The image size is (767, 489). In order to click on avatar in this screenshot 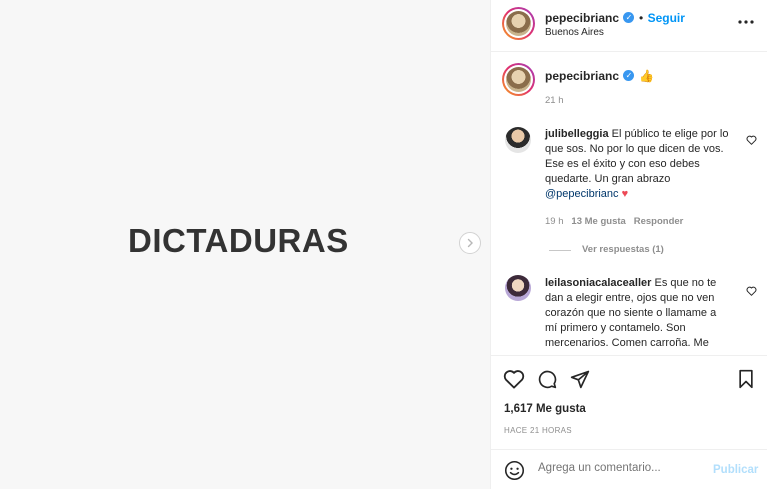, I will do `click(518, 23)`.